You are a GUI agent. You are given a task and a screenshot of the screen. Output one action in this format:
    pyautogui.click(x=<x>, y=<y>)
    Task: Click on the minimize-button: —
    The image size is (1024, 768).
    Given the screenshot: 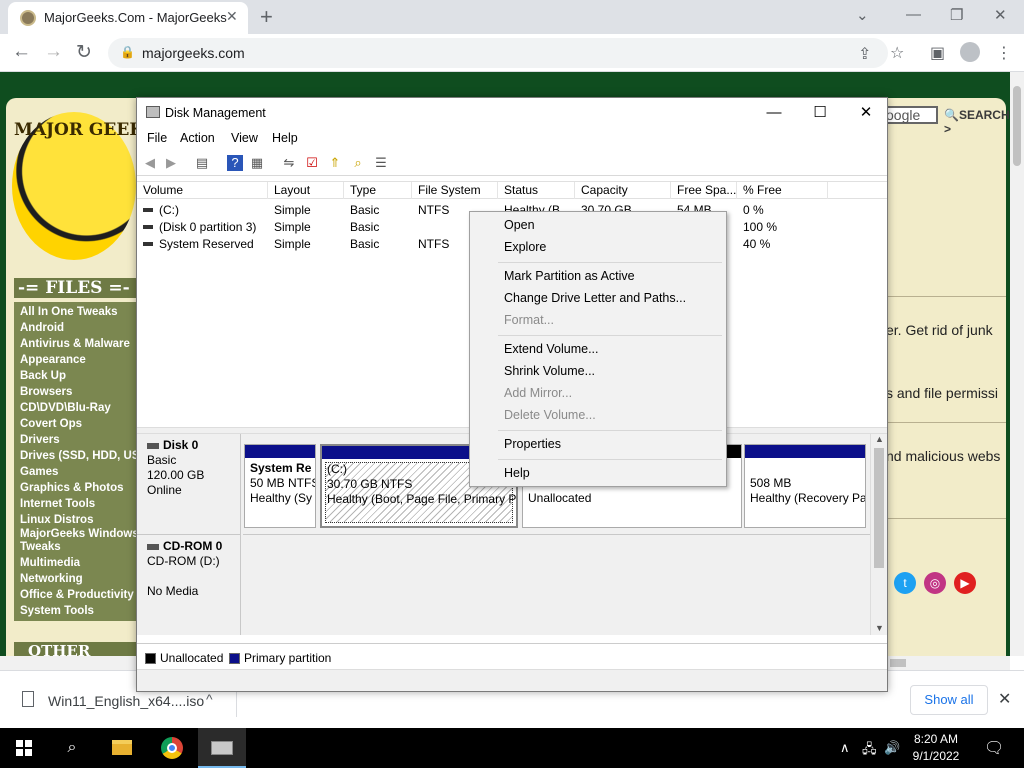 What is the action you would take?
    pyautogui.click(x=774, y=113)
    